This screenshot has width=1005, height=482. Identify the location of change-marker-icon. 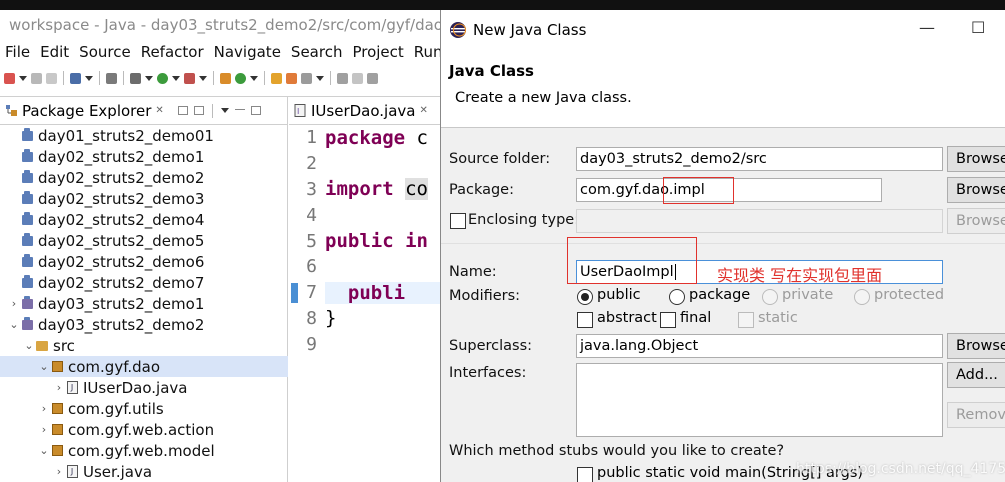
(294, 292).